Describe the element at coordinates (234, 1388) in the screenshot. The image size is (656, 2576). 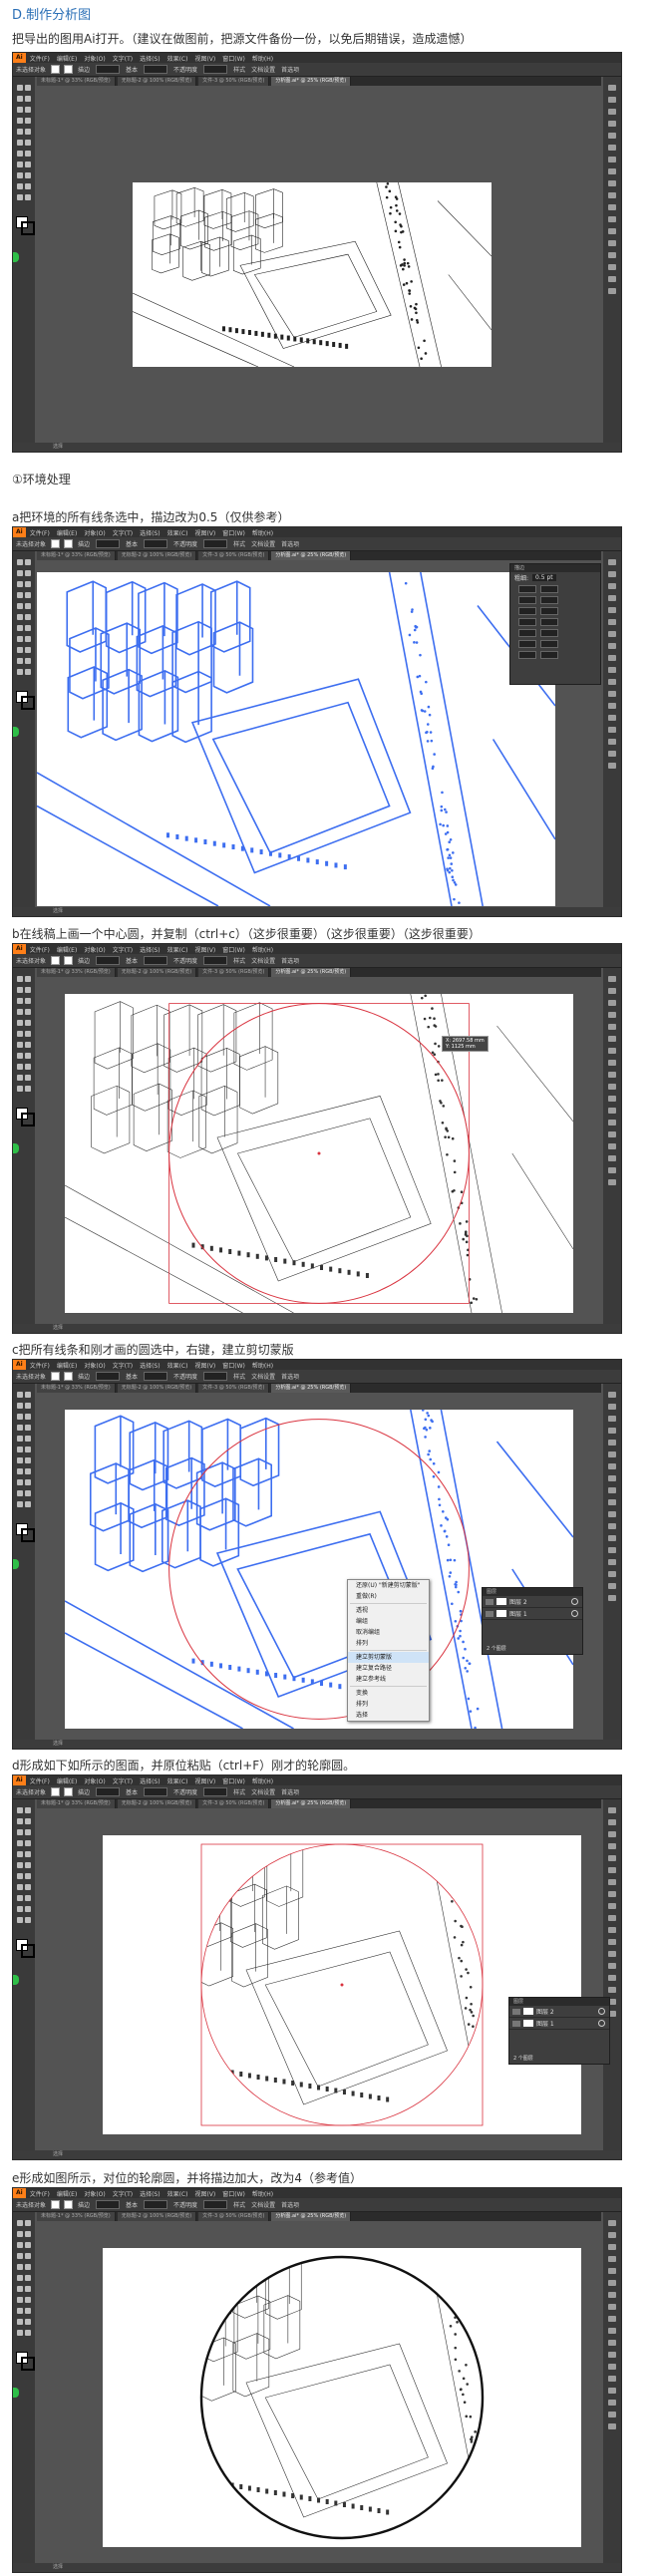
I see `document-tab: 文件-3 @ 50% (RGB/预览)` at that location.